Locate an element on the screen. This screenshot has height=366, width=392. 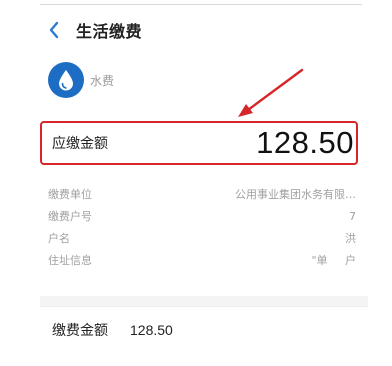
detail-value: 7 is located at coordinates (352, 216).